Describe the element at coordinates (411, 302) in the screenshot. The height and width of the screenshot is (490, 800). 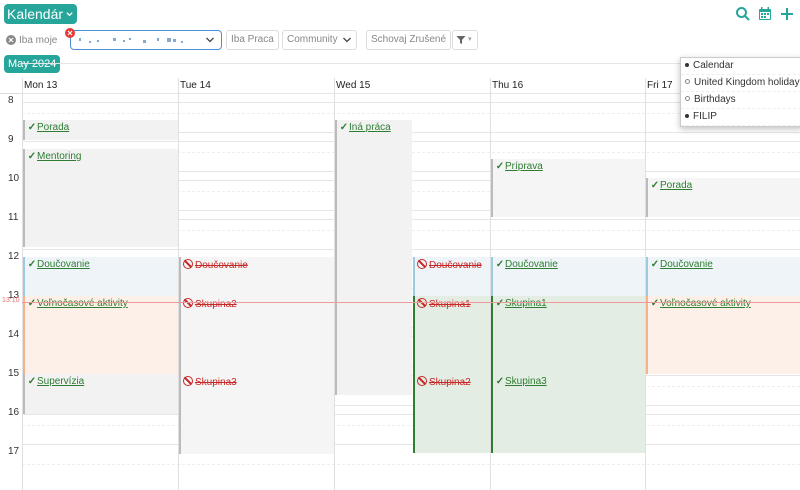
I see `current-time-line` at that location.